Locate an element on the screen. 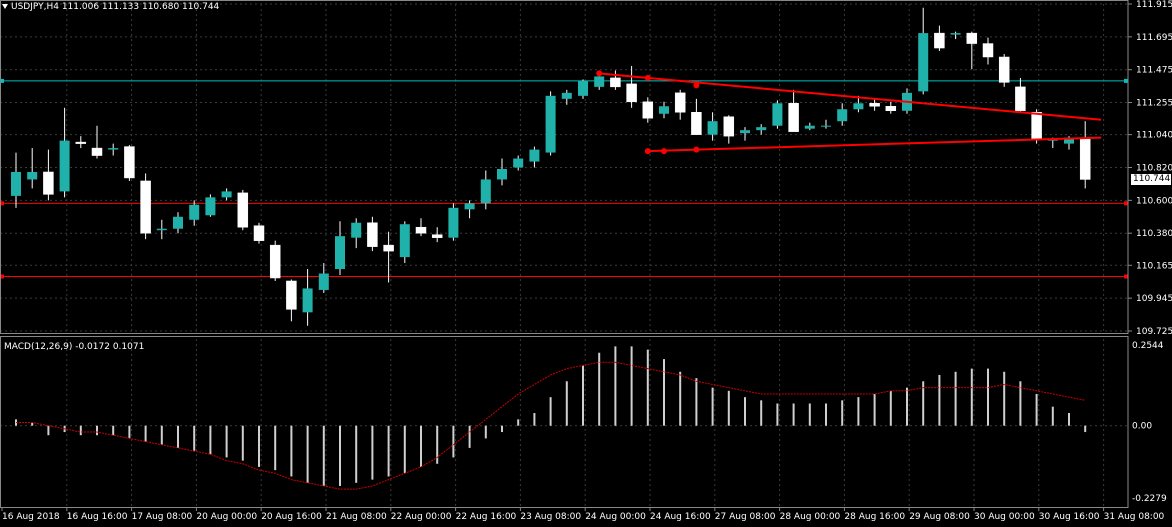 The image size is (1172, 527). macd-tick-label: 0.00 is located at coordinates (1142, 427).